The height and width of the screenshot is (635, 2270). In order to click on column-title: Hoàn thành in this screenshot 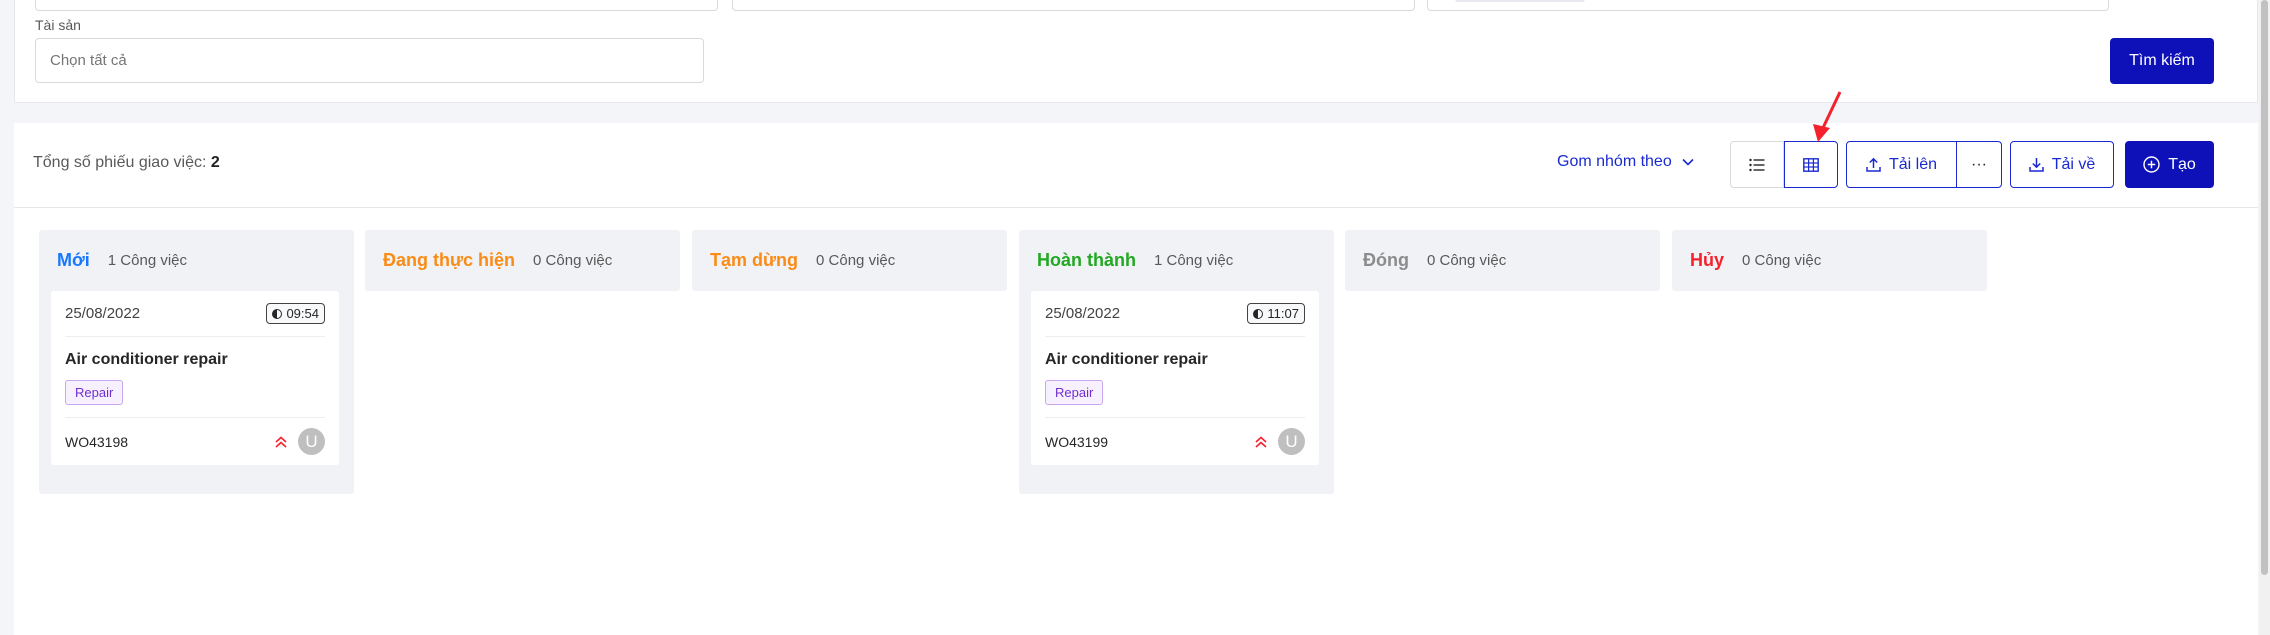, I will do `click(1086, 260)`.